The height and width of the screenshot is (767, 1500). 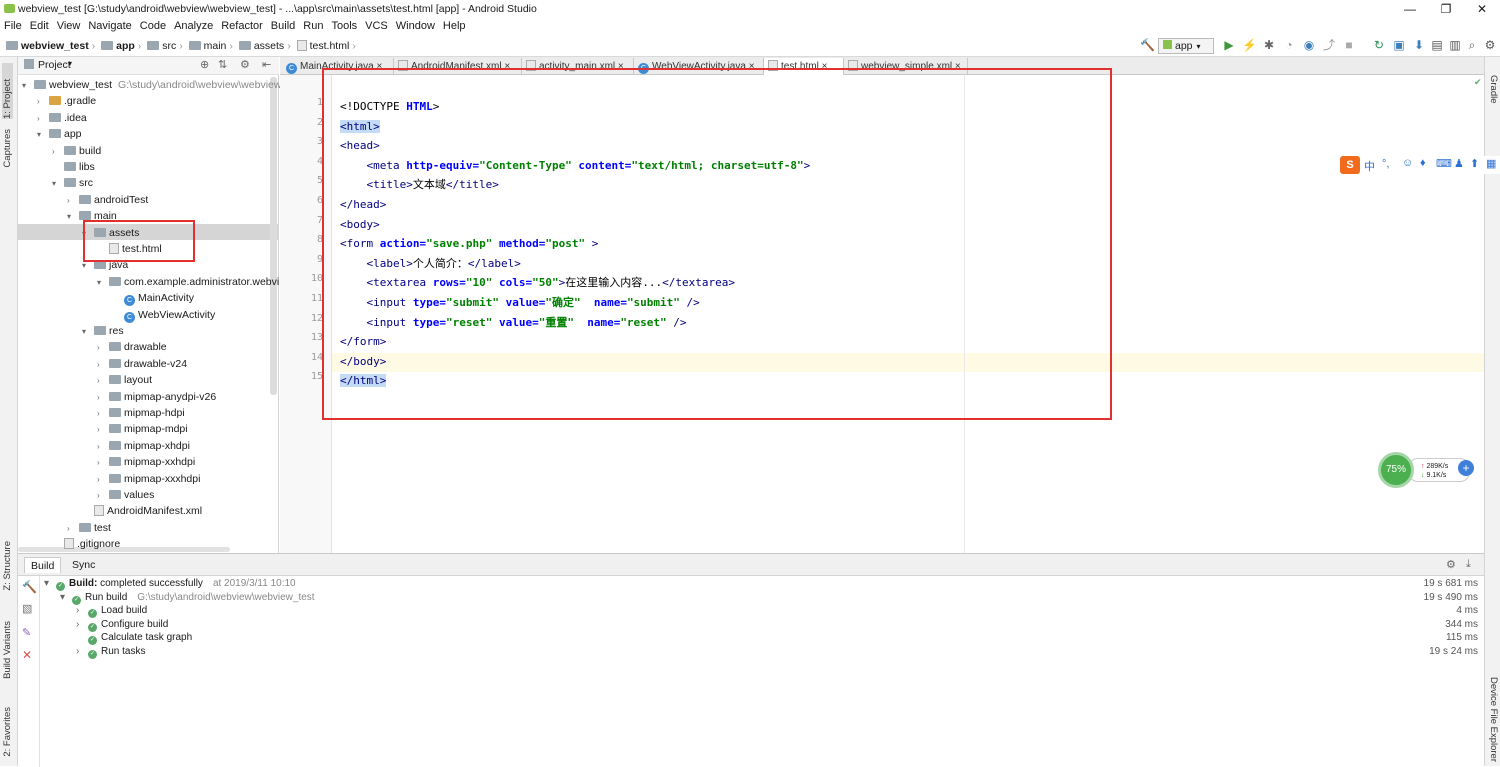 What do you see at coordinates (69, 26) in the screenshot?
I see `menu-view: View` at bounding box center [69, 26].